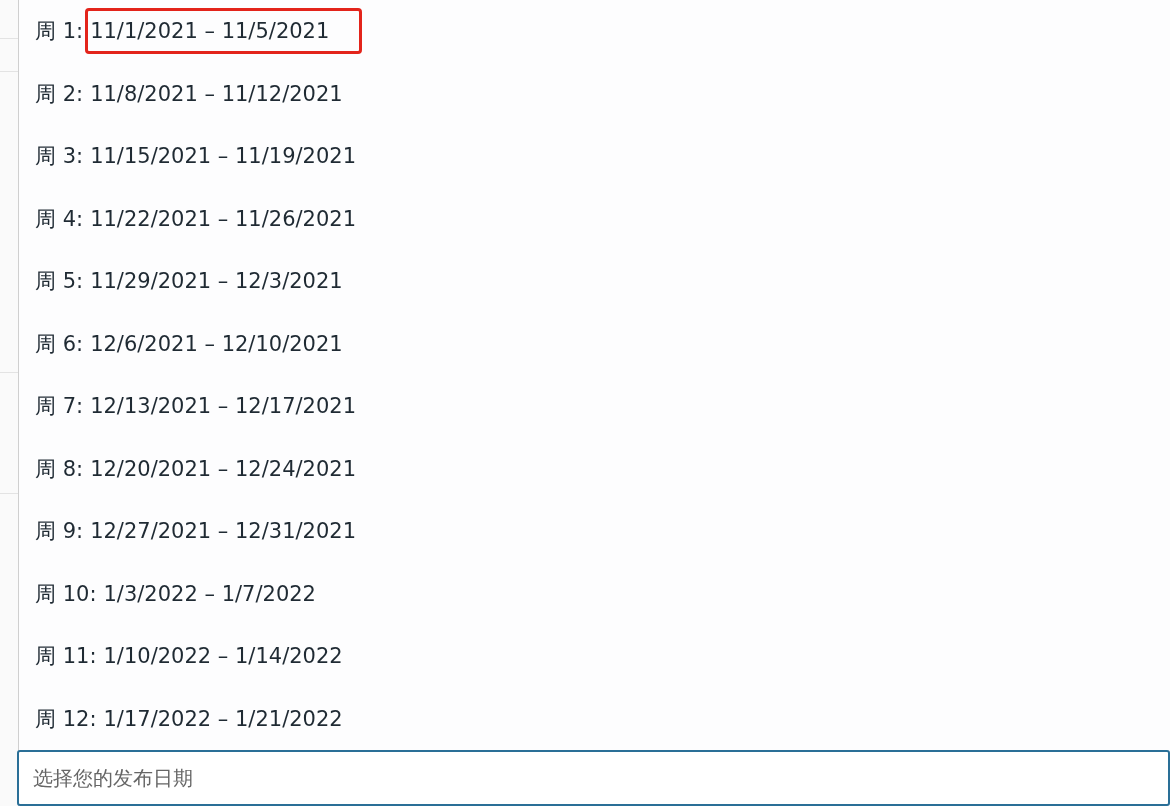 Image resolution: width=1170 pixels, height=806 pixels. Describe the element at coordinates (223, 657) in the screenshot. I see `date-range: 1/10/2022 – 1/14/2022` at that location.